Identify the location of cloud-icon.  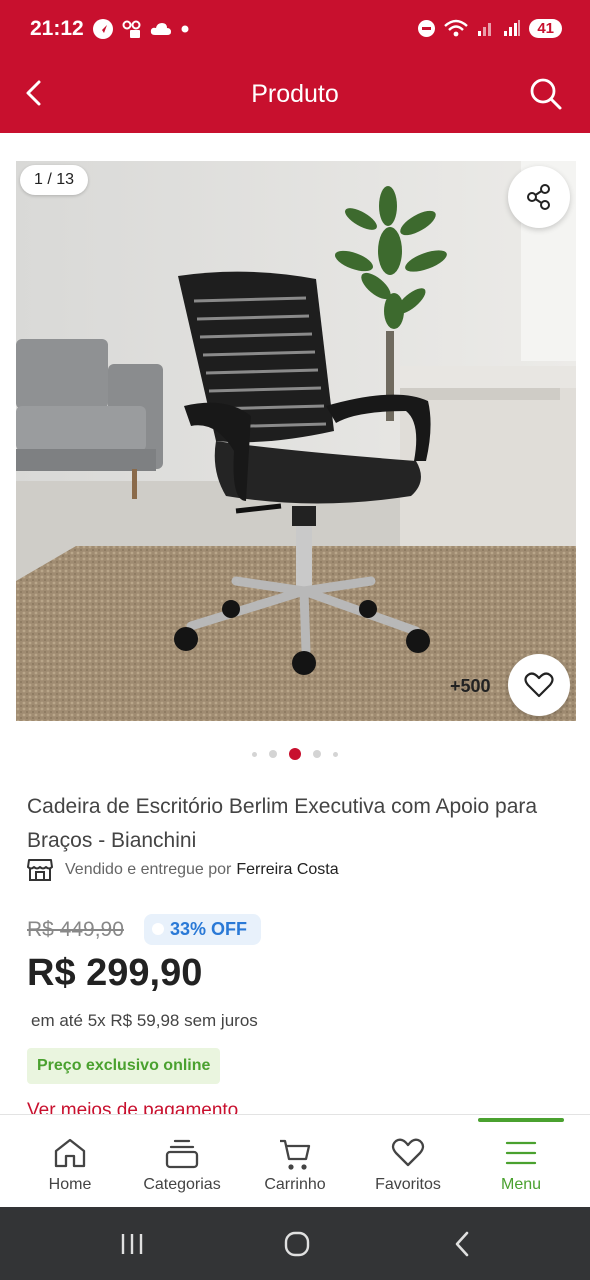
(160, 29).